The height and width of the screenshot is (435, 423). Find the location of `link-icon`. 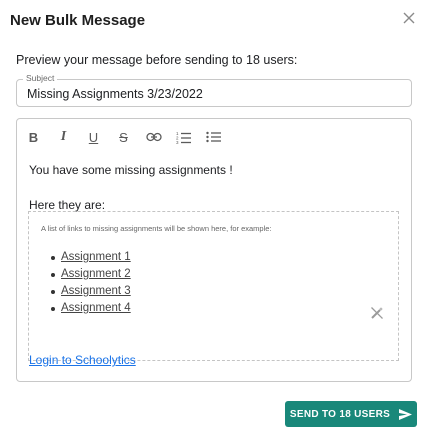

link-icon is located at coordinates (153, 137).